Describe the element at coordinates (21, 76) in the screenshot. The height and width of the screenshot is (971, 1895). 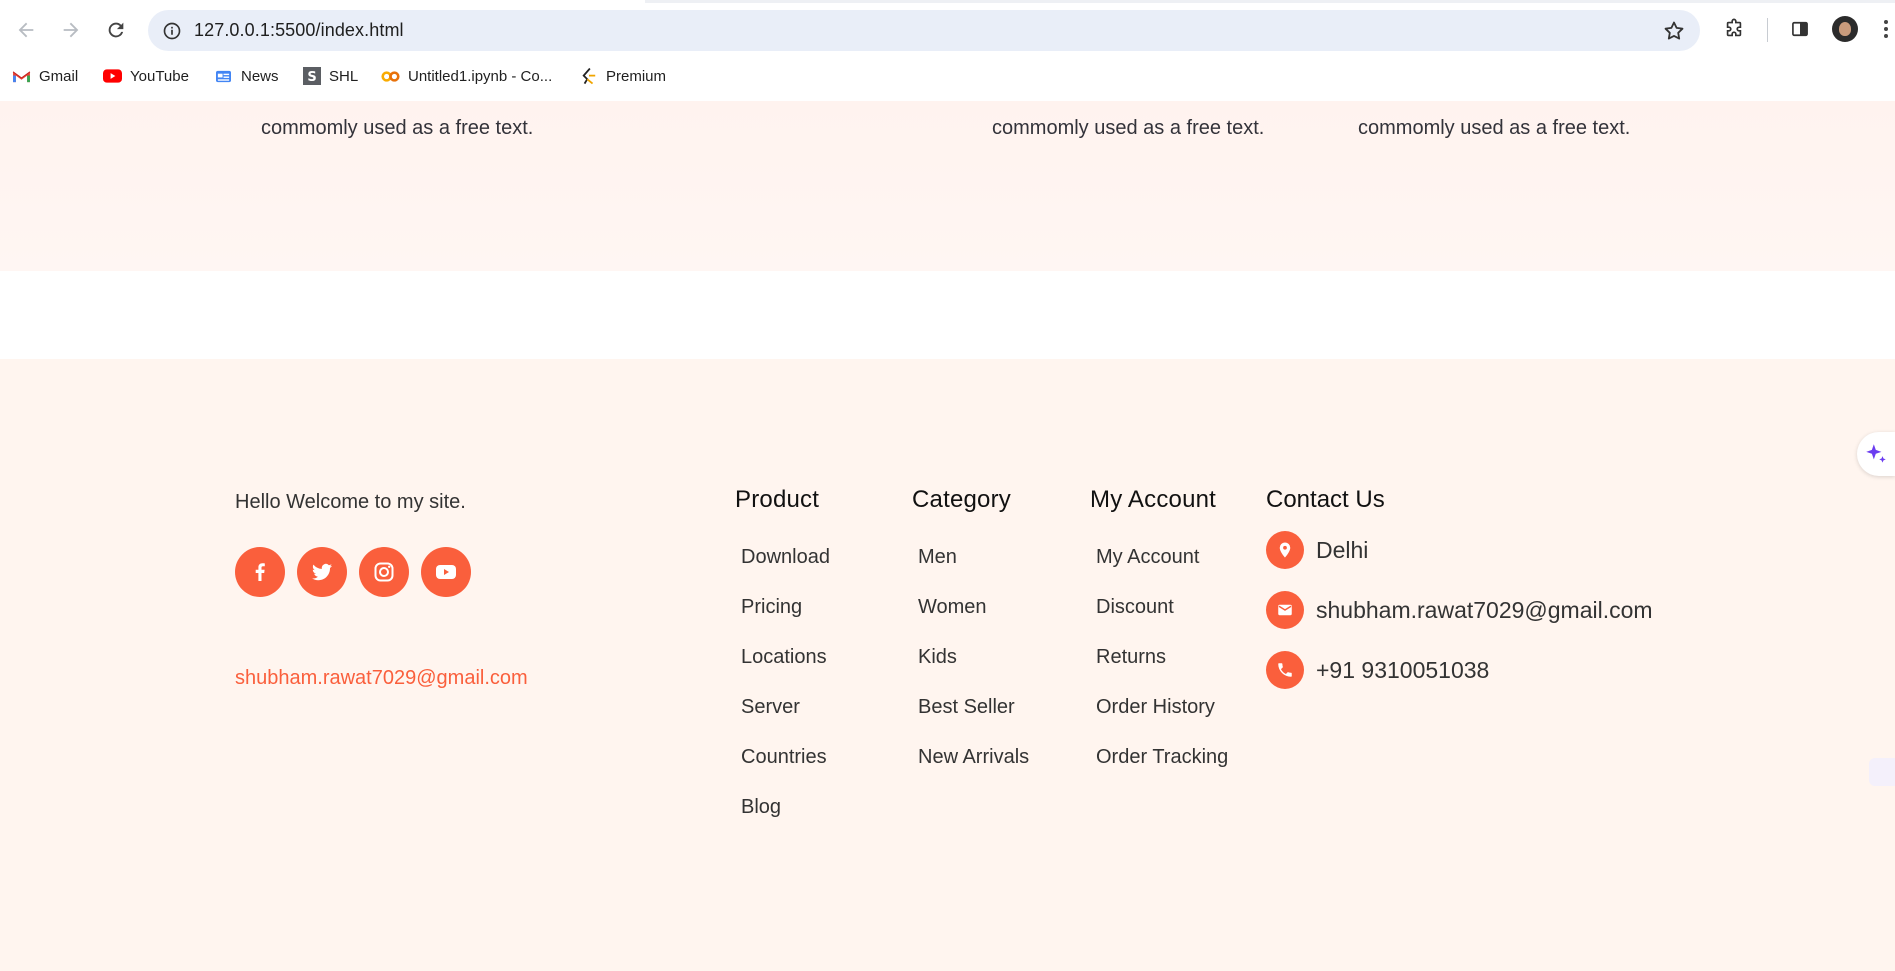
I see `gmail-icon` at that location.